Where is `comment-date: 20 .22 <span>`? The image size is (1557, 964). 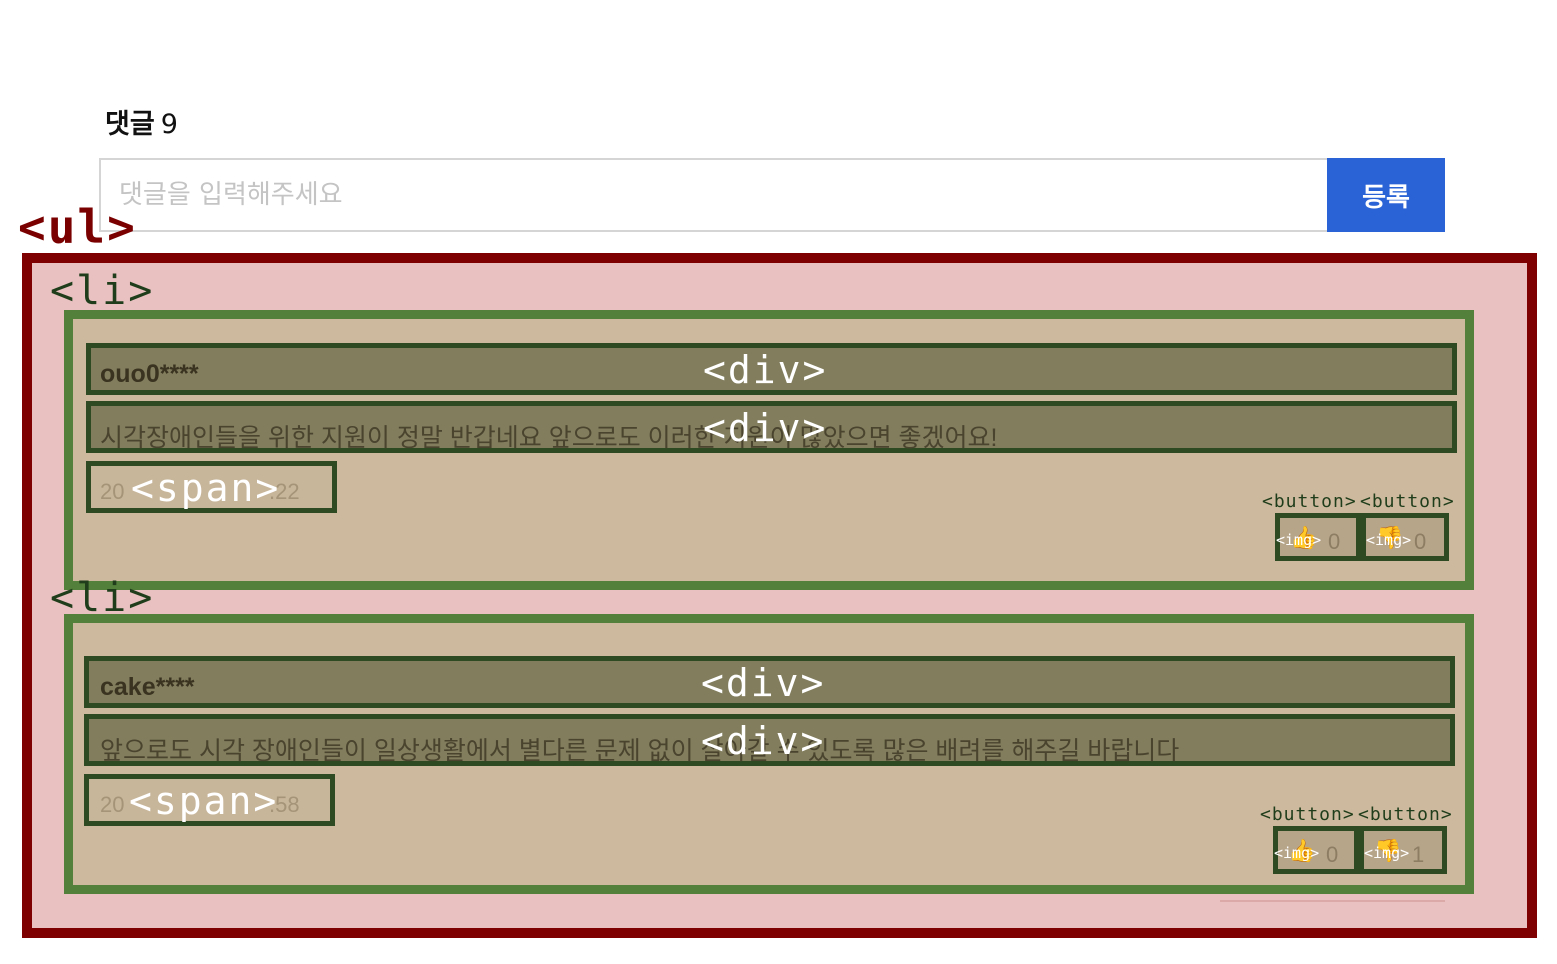 comment-date: 20 .22 <span> is located at coordinates (211, 487).